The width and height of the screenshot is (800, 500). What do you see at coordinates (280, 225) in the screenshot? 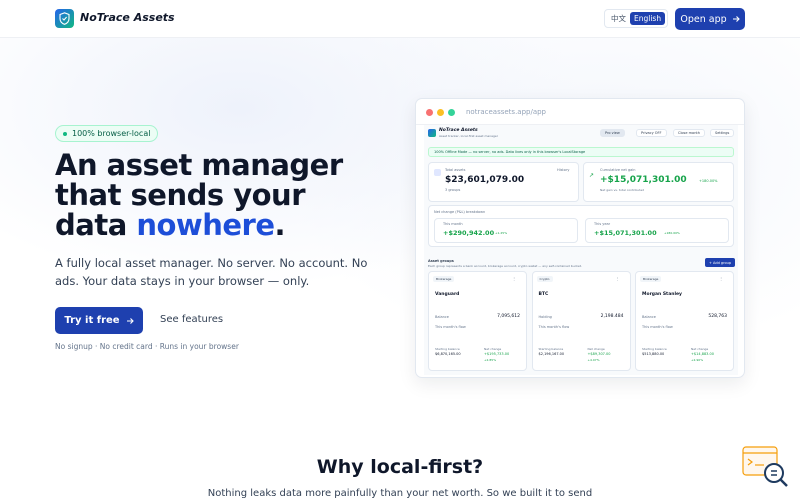
I see `headline-suffix: .` at bounding box center [280, 225].